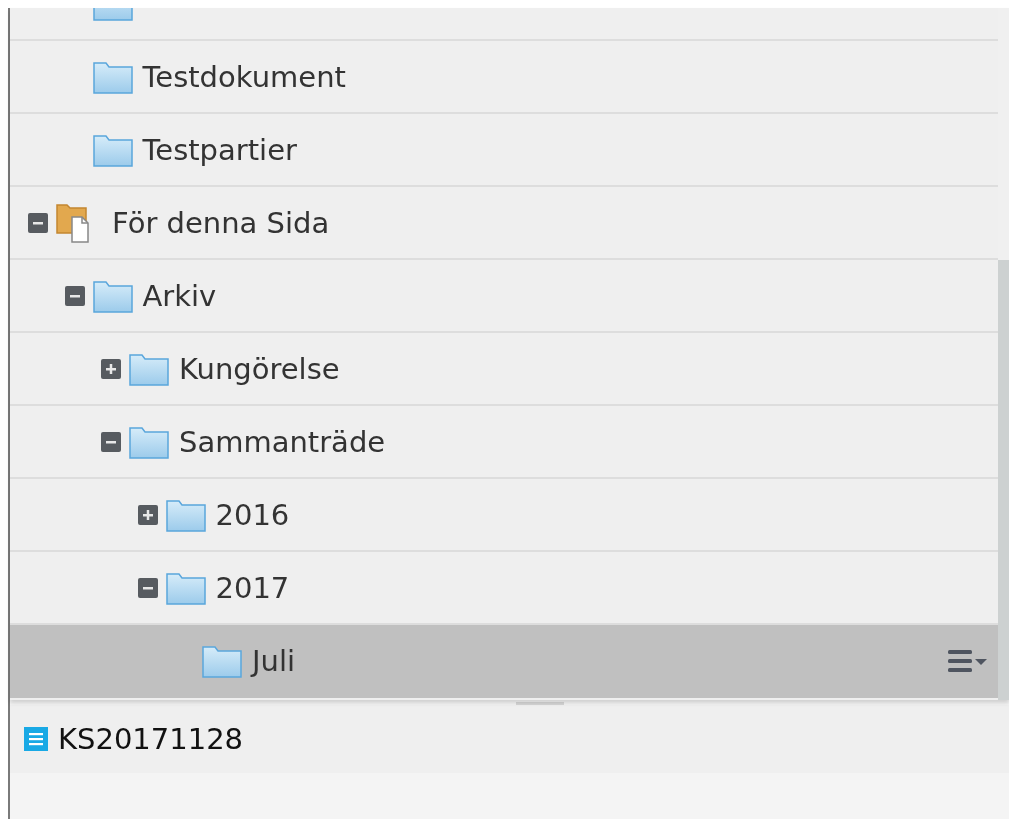 Image resolution: width=1009 pixels, height=819 pixels. I want to click on scrollbar-thumb, so click(1003, 480).